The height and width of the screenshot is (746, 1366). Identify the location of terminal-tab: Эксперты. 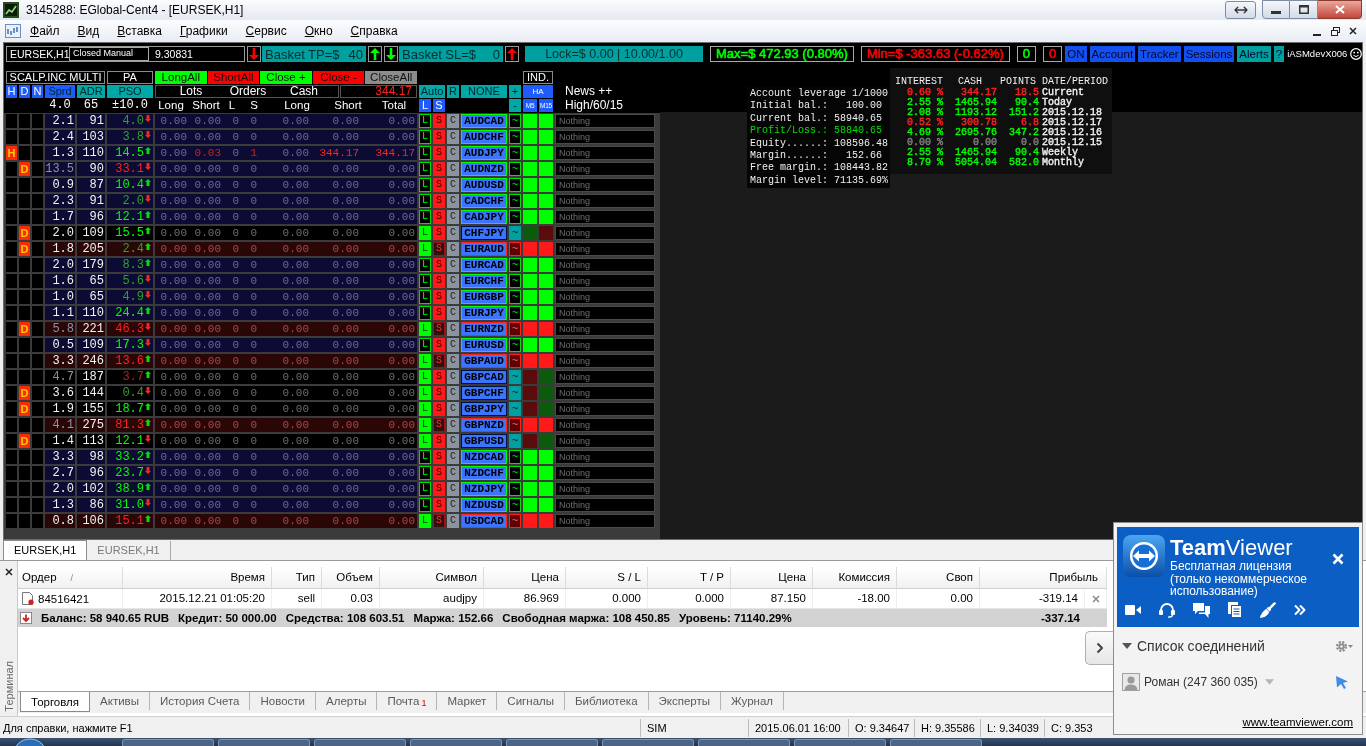
(685, 701).